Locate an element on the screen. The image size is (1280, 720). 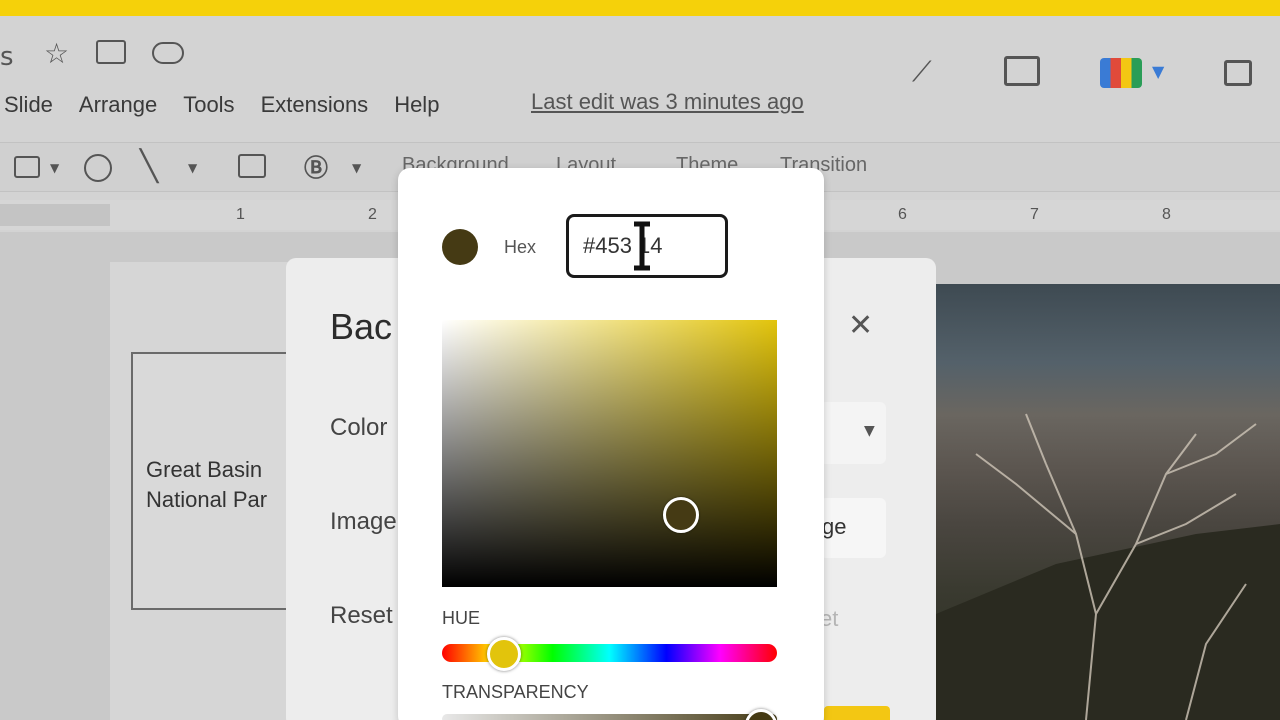
layout-box-icon: Ⓑ is located at coordinates (316, 168).